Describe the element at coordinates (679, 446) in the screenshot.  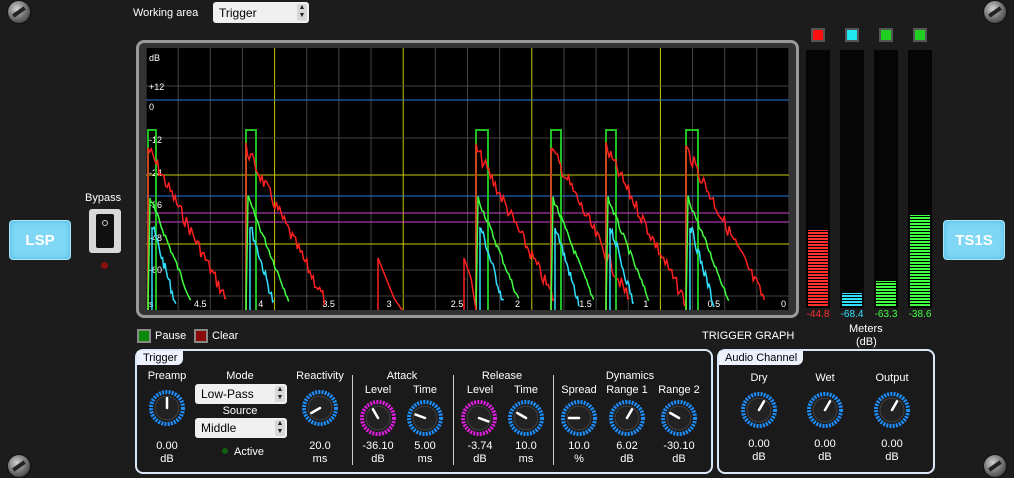
I see `range2-value: -30.10` at that location.